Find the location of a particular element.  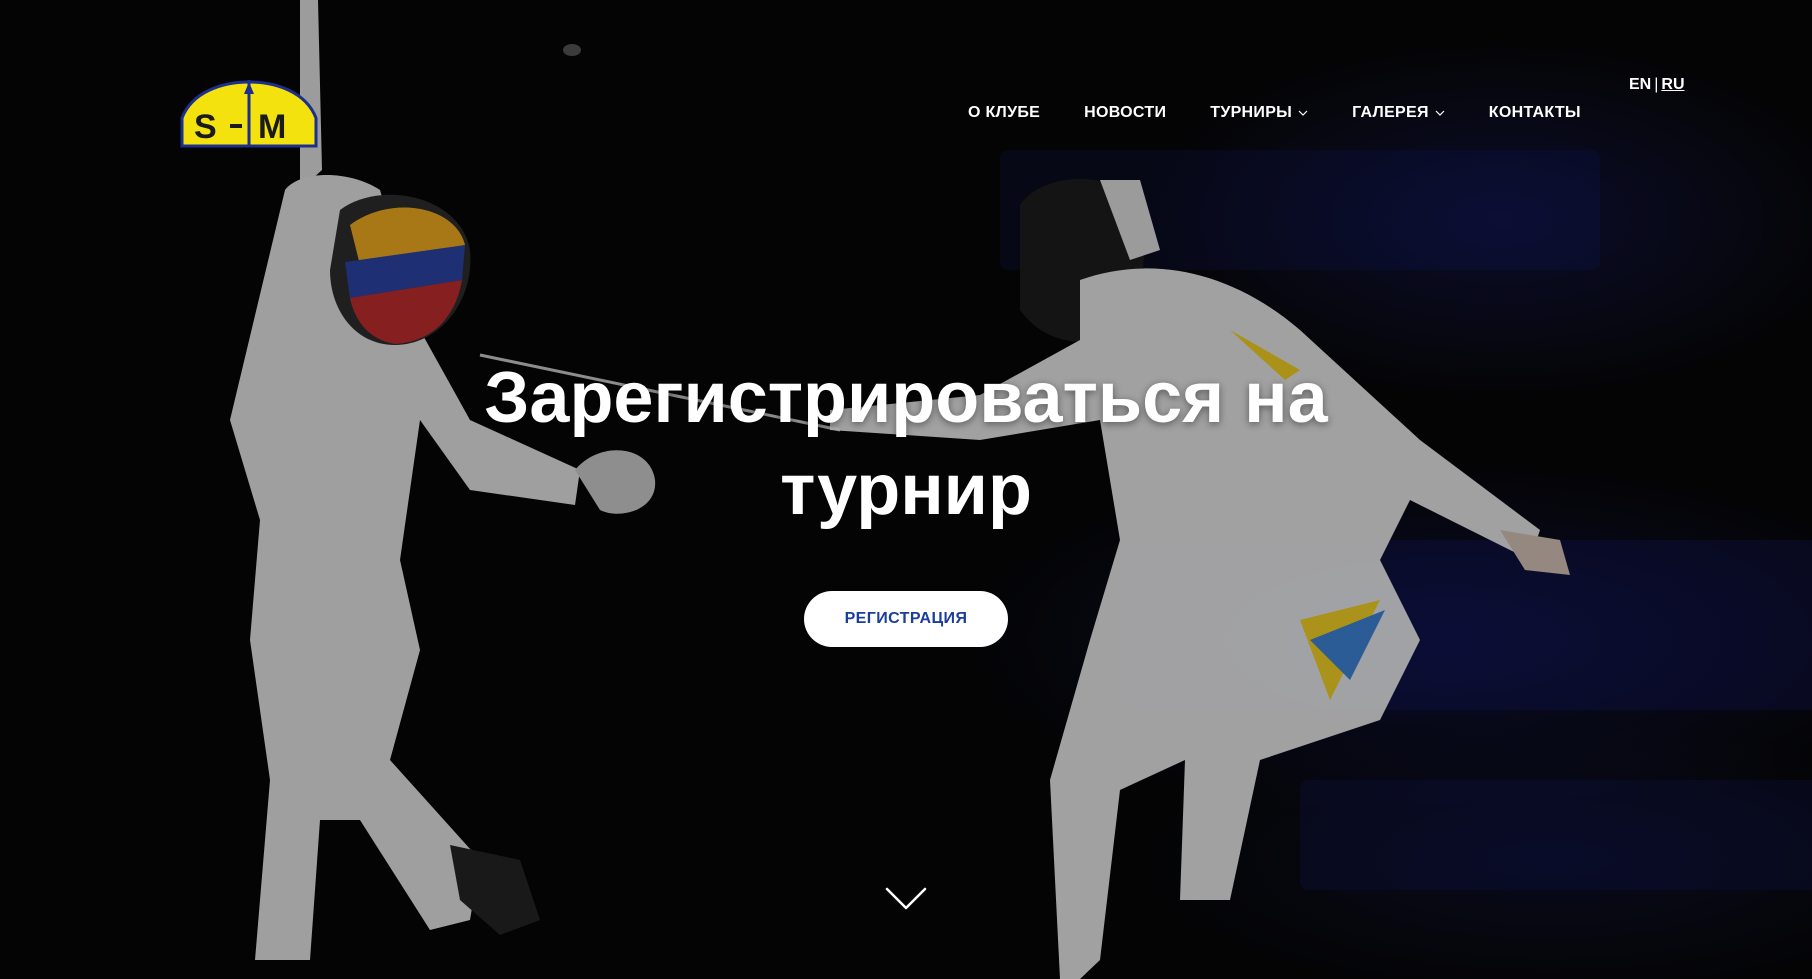

nav-item-label: О КЛУБЕ is located at coordinates (1004, 112).